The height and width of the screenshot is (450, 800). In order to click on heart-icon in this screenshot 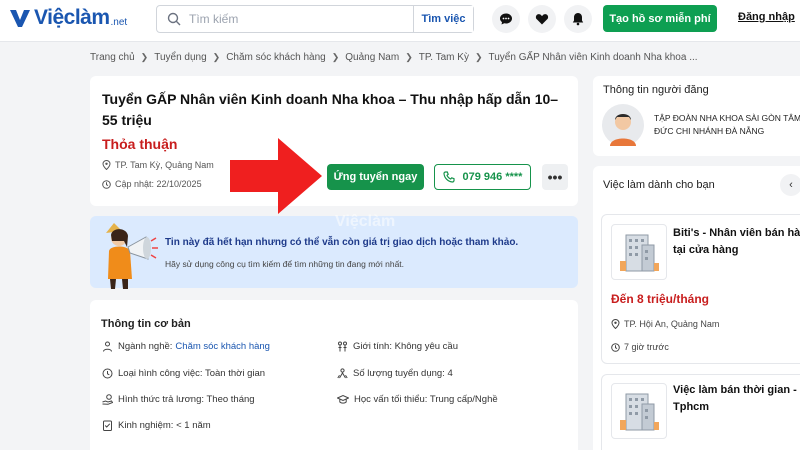, I will do `click(542, 19)`.